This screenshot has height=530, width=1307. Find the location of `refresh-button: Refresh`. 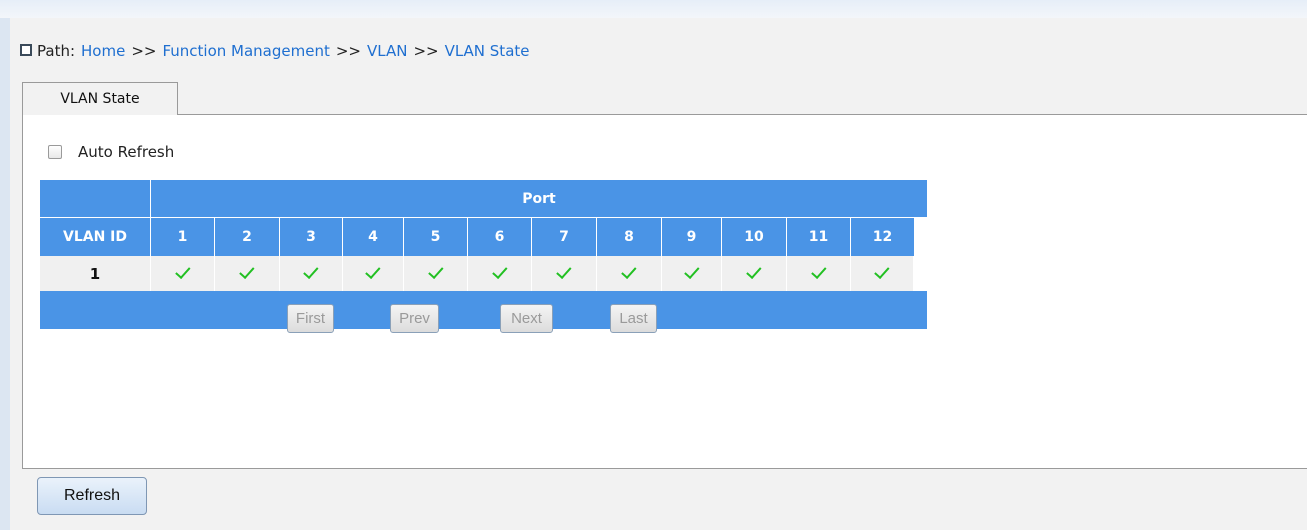

refresh-button: Refresh is located at coordinates (92, 496).